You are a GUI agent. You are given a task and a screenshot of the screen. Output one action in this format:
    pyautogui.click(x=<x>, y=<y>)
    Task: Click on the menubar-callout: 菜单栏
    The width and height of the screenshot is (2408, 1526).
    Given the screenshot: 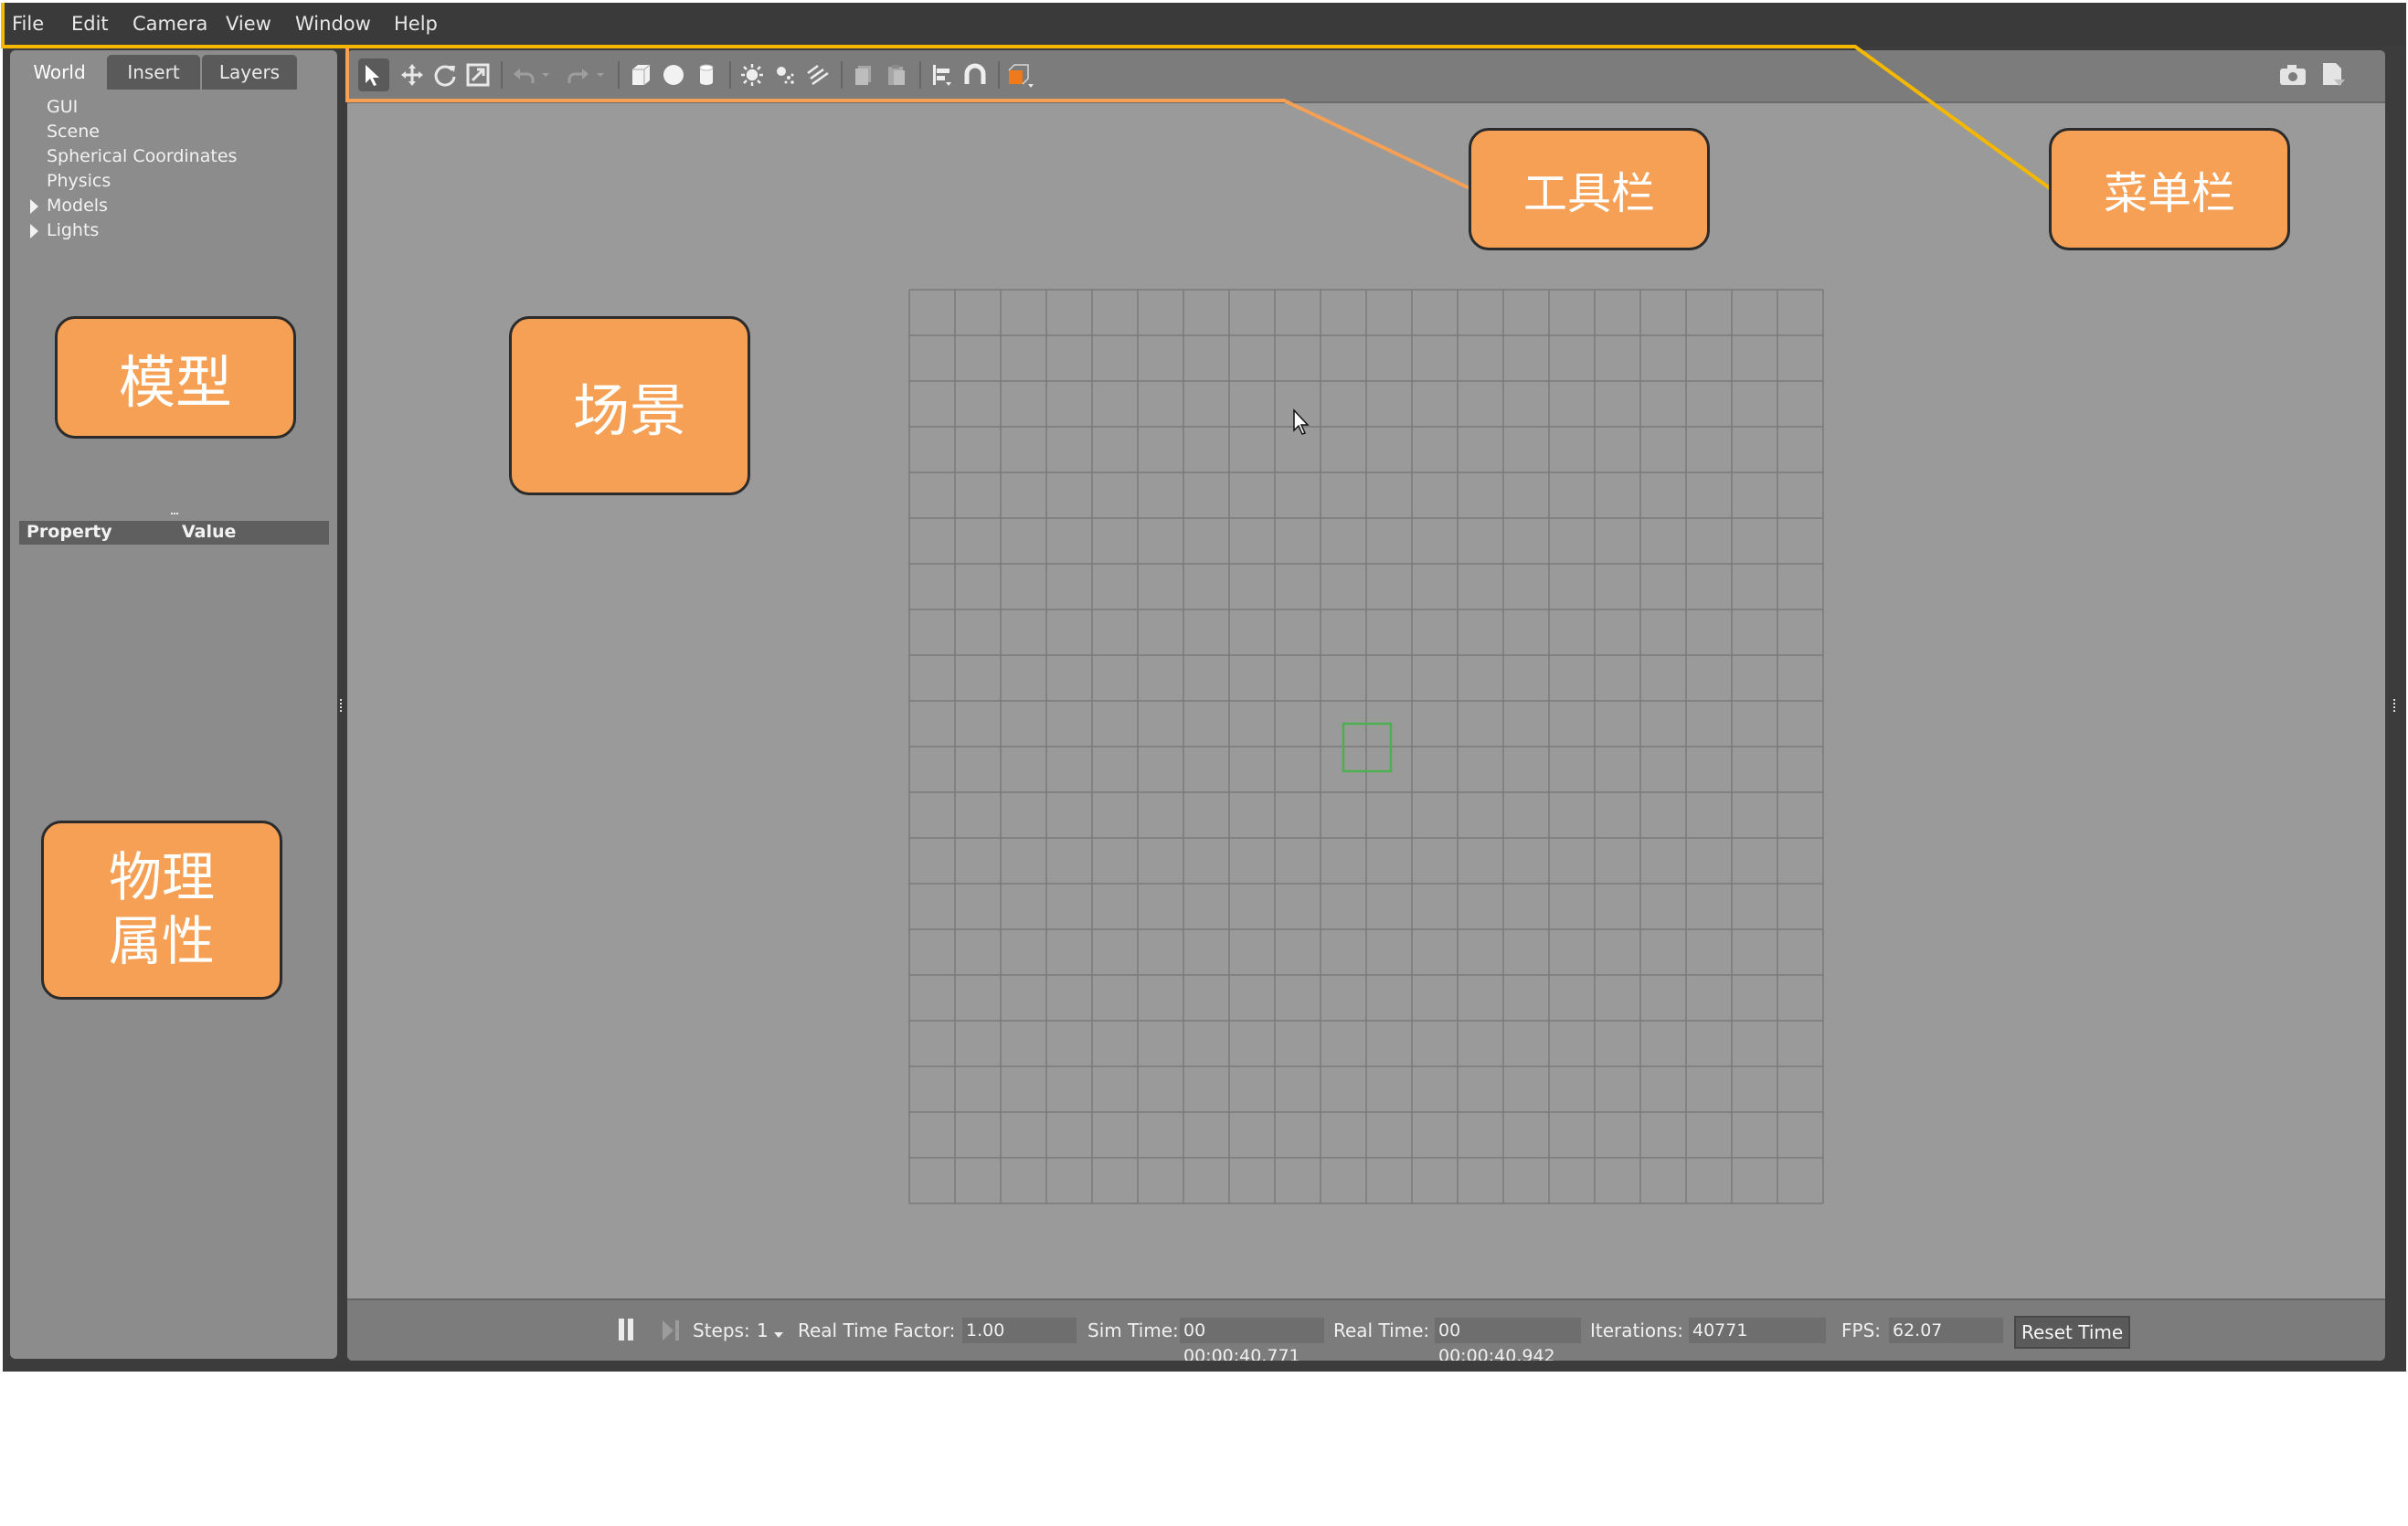 What is the action you would take?
    pyautogui.click(x=2169, y=189)
    